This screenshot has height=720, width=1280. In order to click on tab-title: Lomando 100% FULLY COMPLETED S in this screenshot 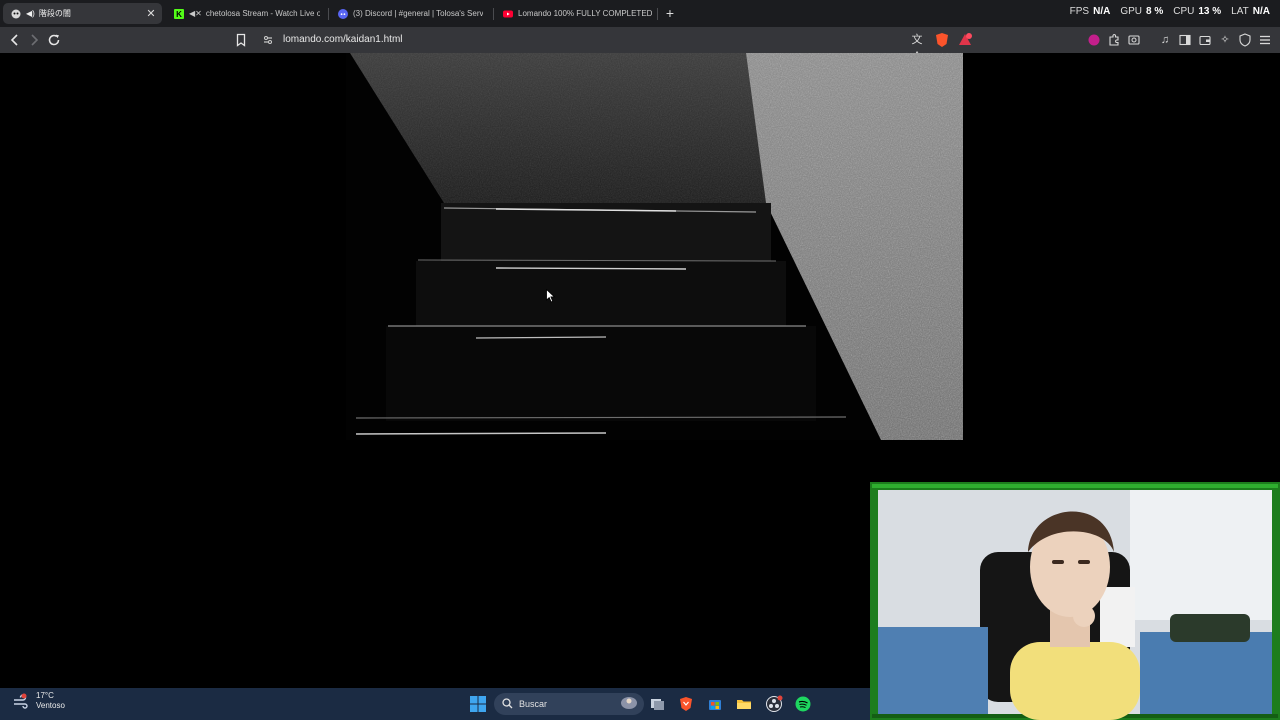, I will do `click(586, 13)`.